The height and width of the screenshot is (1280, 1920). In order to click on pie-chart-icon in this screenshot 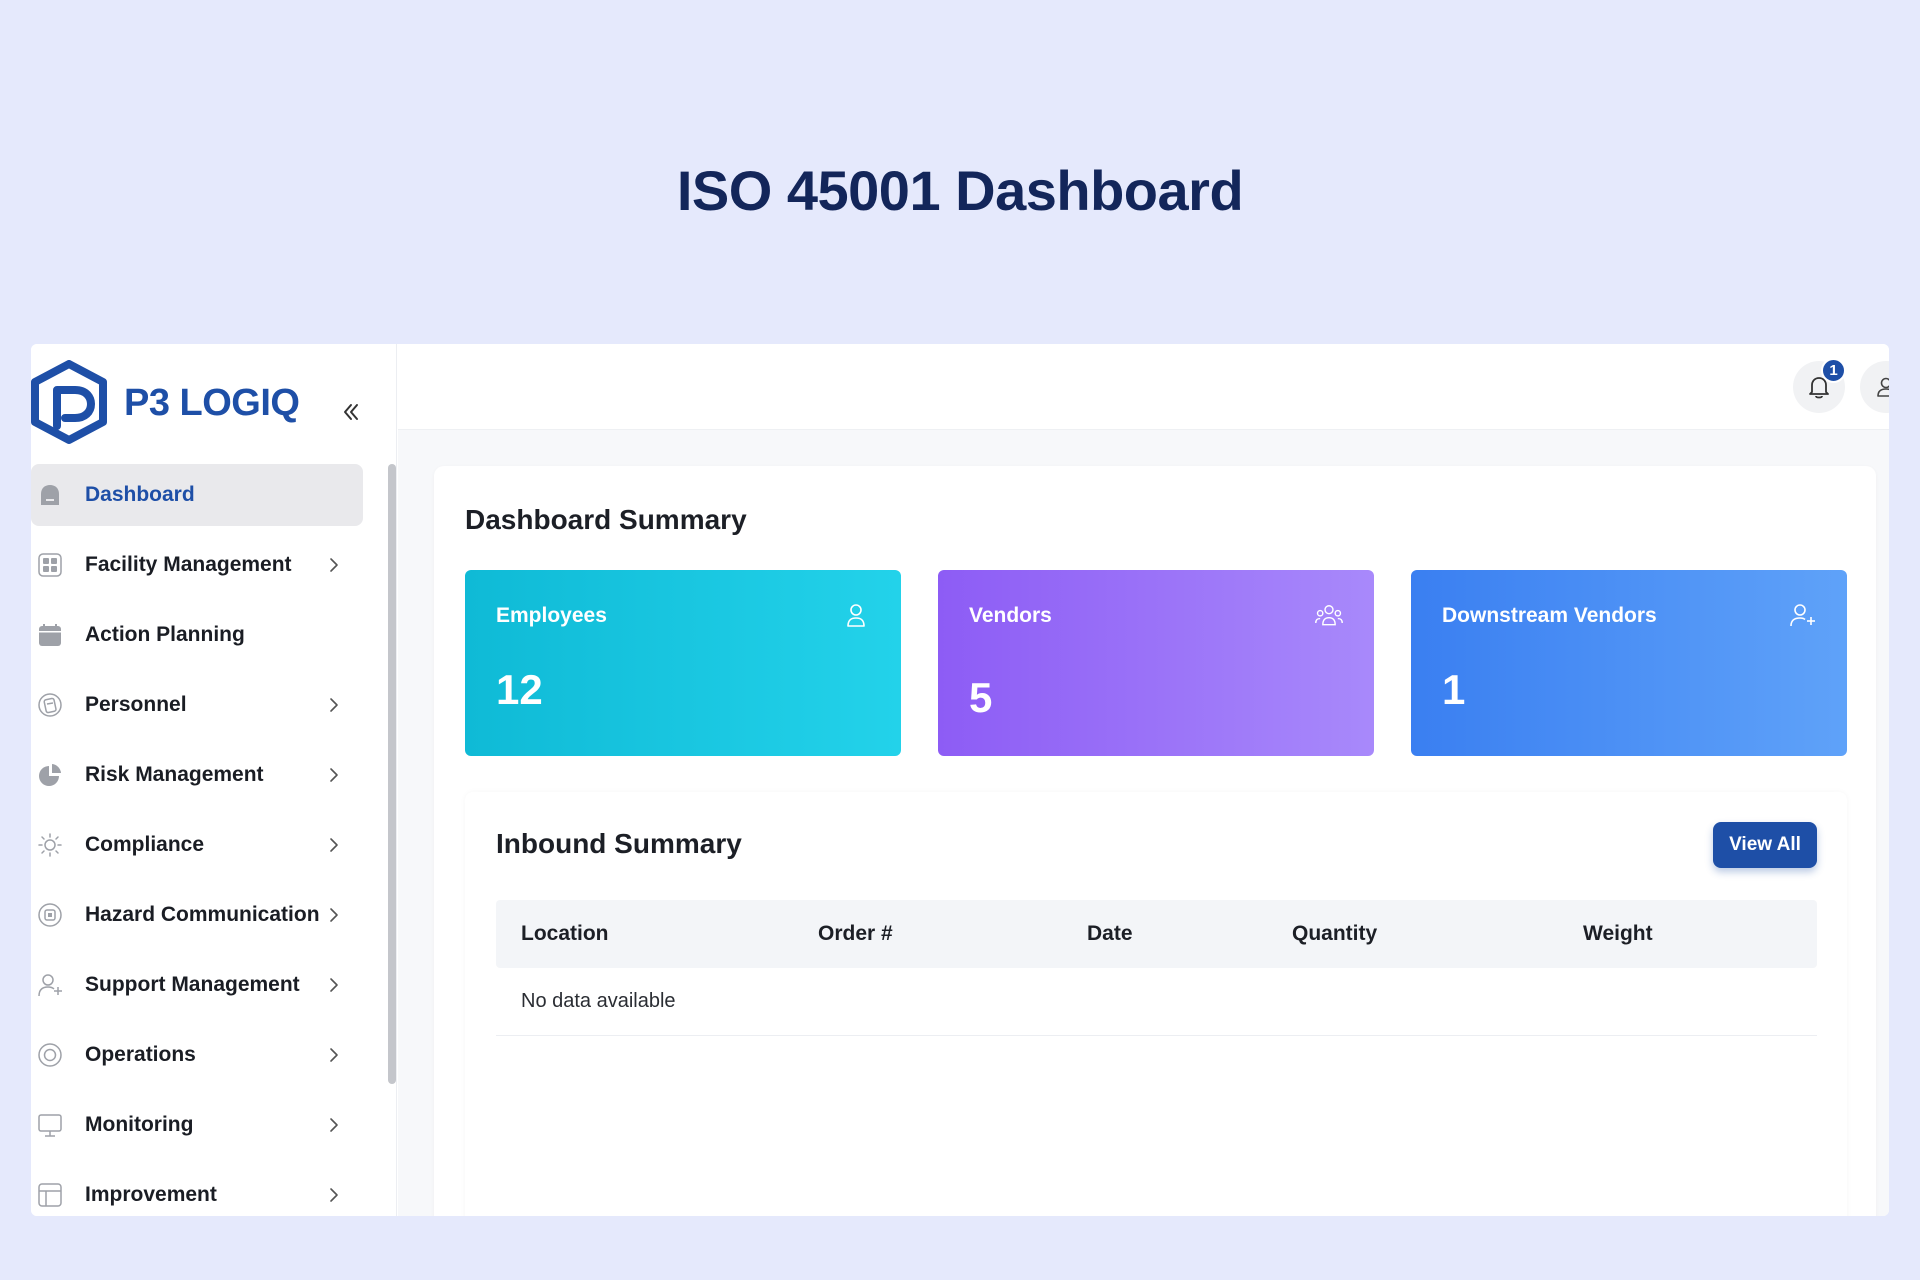, I will do `click(50, 775)`.